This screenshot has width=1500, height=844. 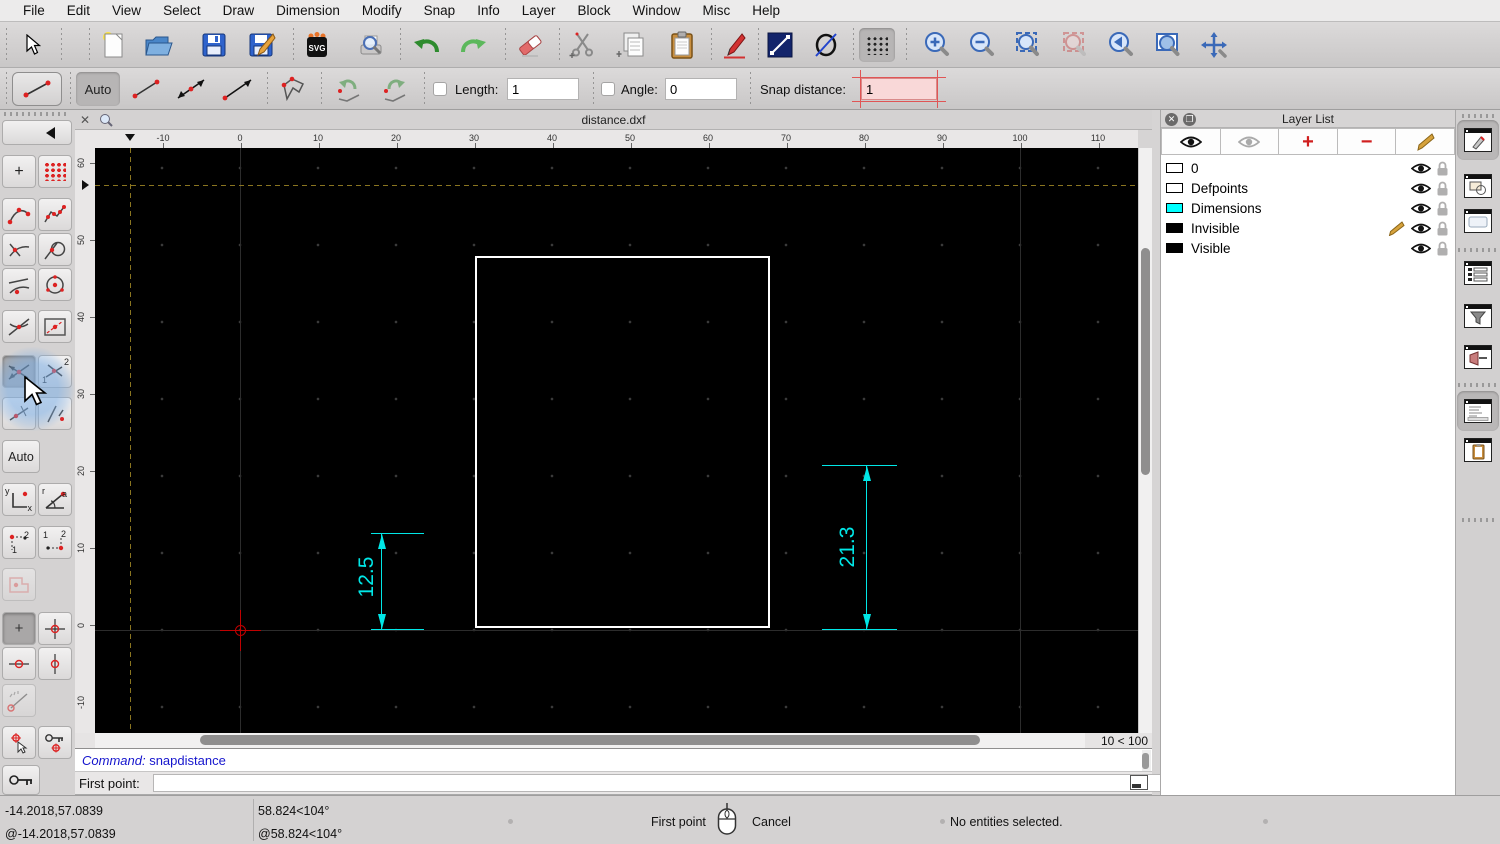 I want to click on relative-zero-key-button, so click(x=21, y=780).